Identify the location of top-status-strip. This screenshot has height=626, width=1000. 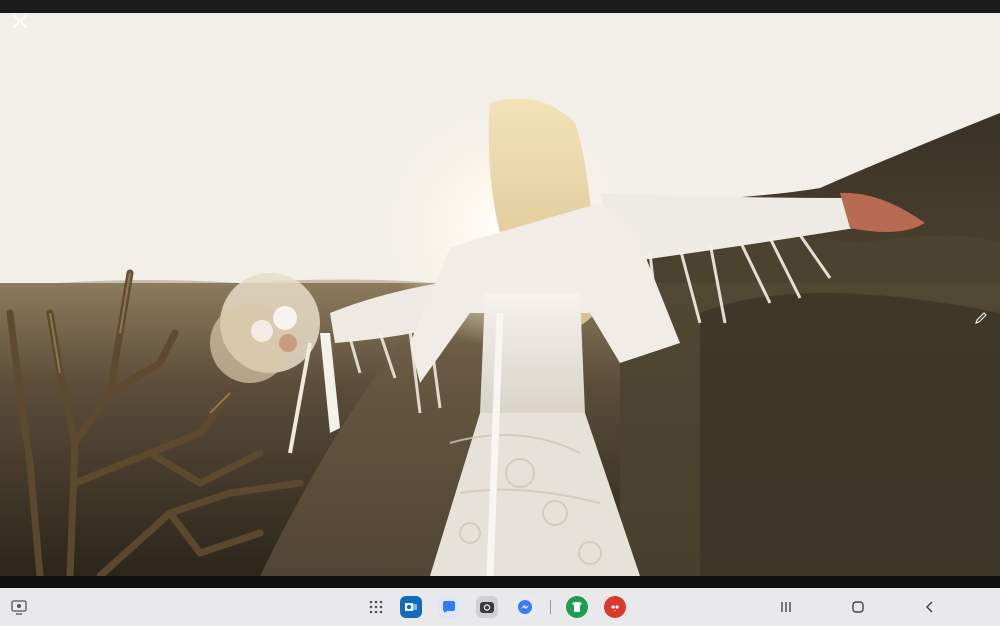
(500, 6).